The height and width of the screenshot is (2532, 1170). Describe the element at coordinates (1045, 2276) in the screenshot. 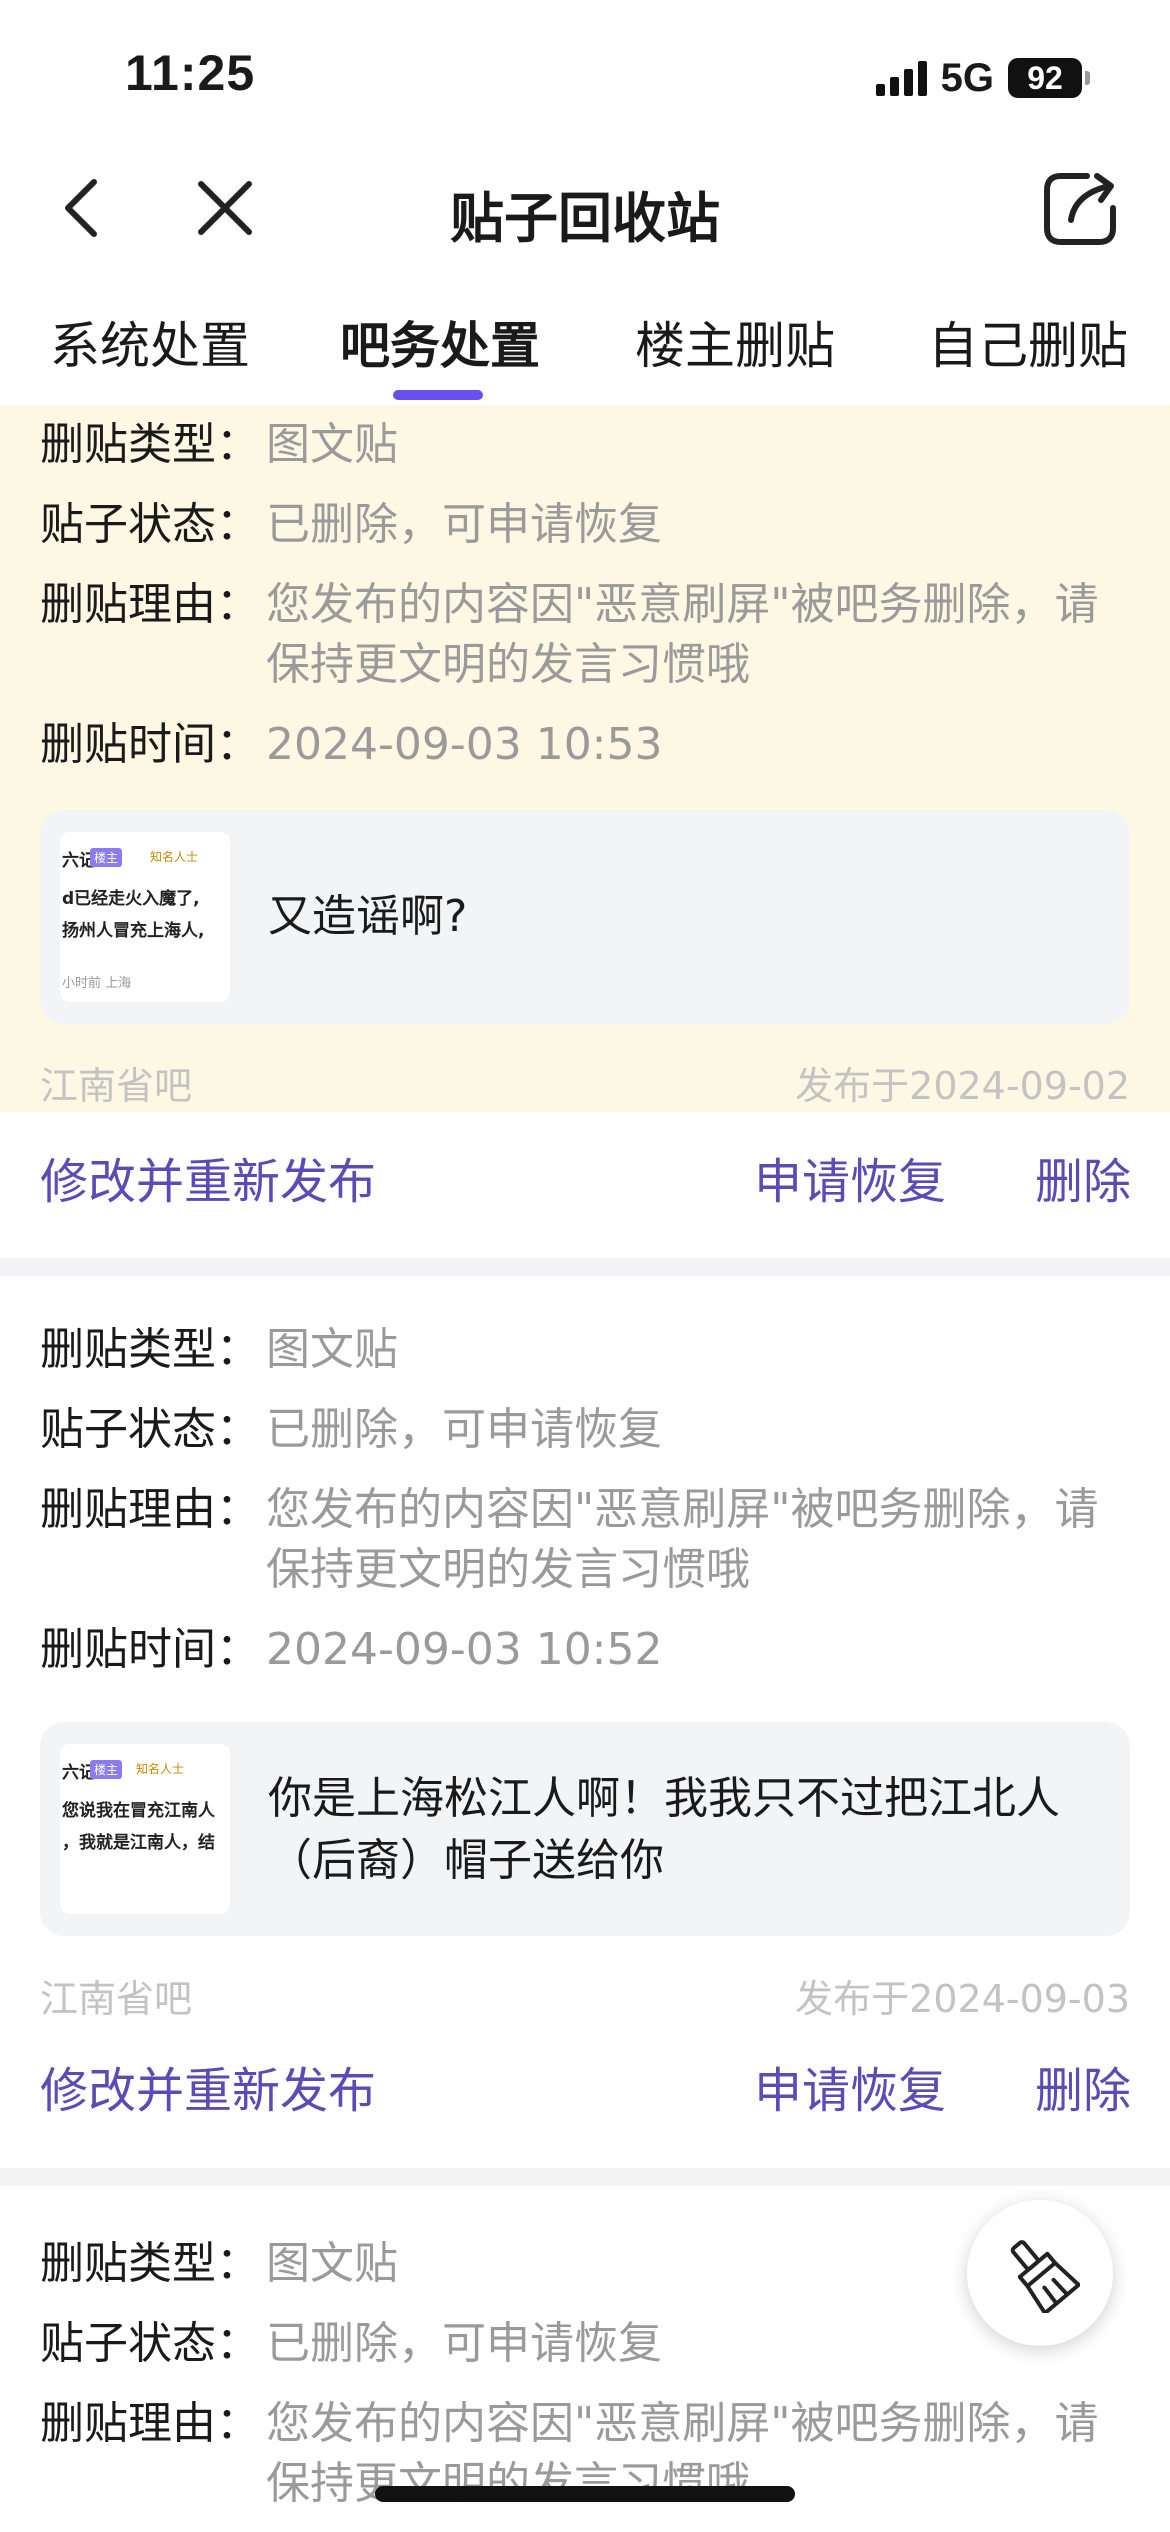

I see `broom-icon` at that location.